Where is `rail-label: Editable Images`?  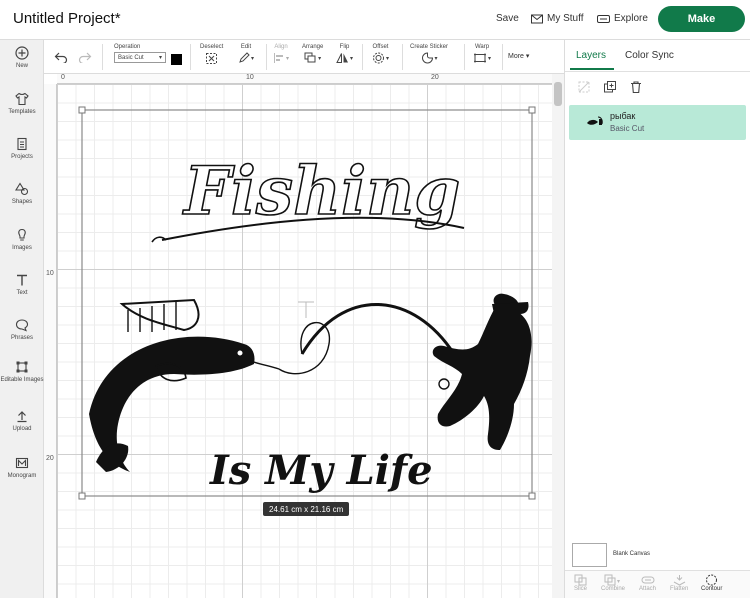
rail-label: Editable Images is located at coordinates (22, 380).